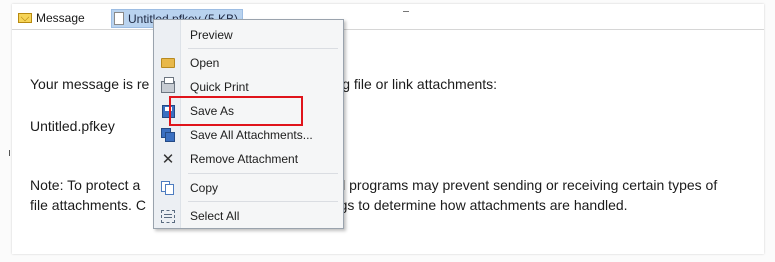  What do you see at coordinates (88, 205) in the screenshot?
I see `note-line-2-head: file attachments. C` at bounding box center [88, 205].